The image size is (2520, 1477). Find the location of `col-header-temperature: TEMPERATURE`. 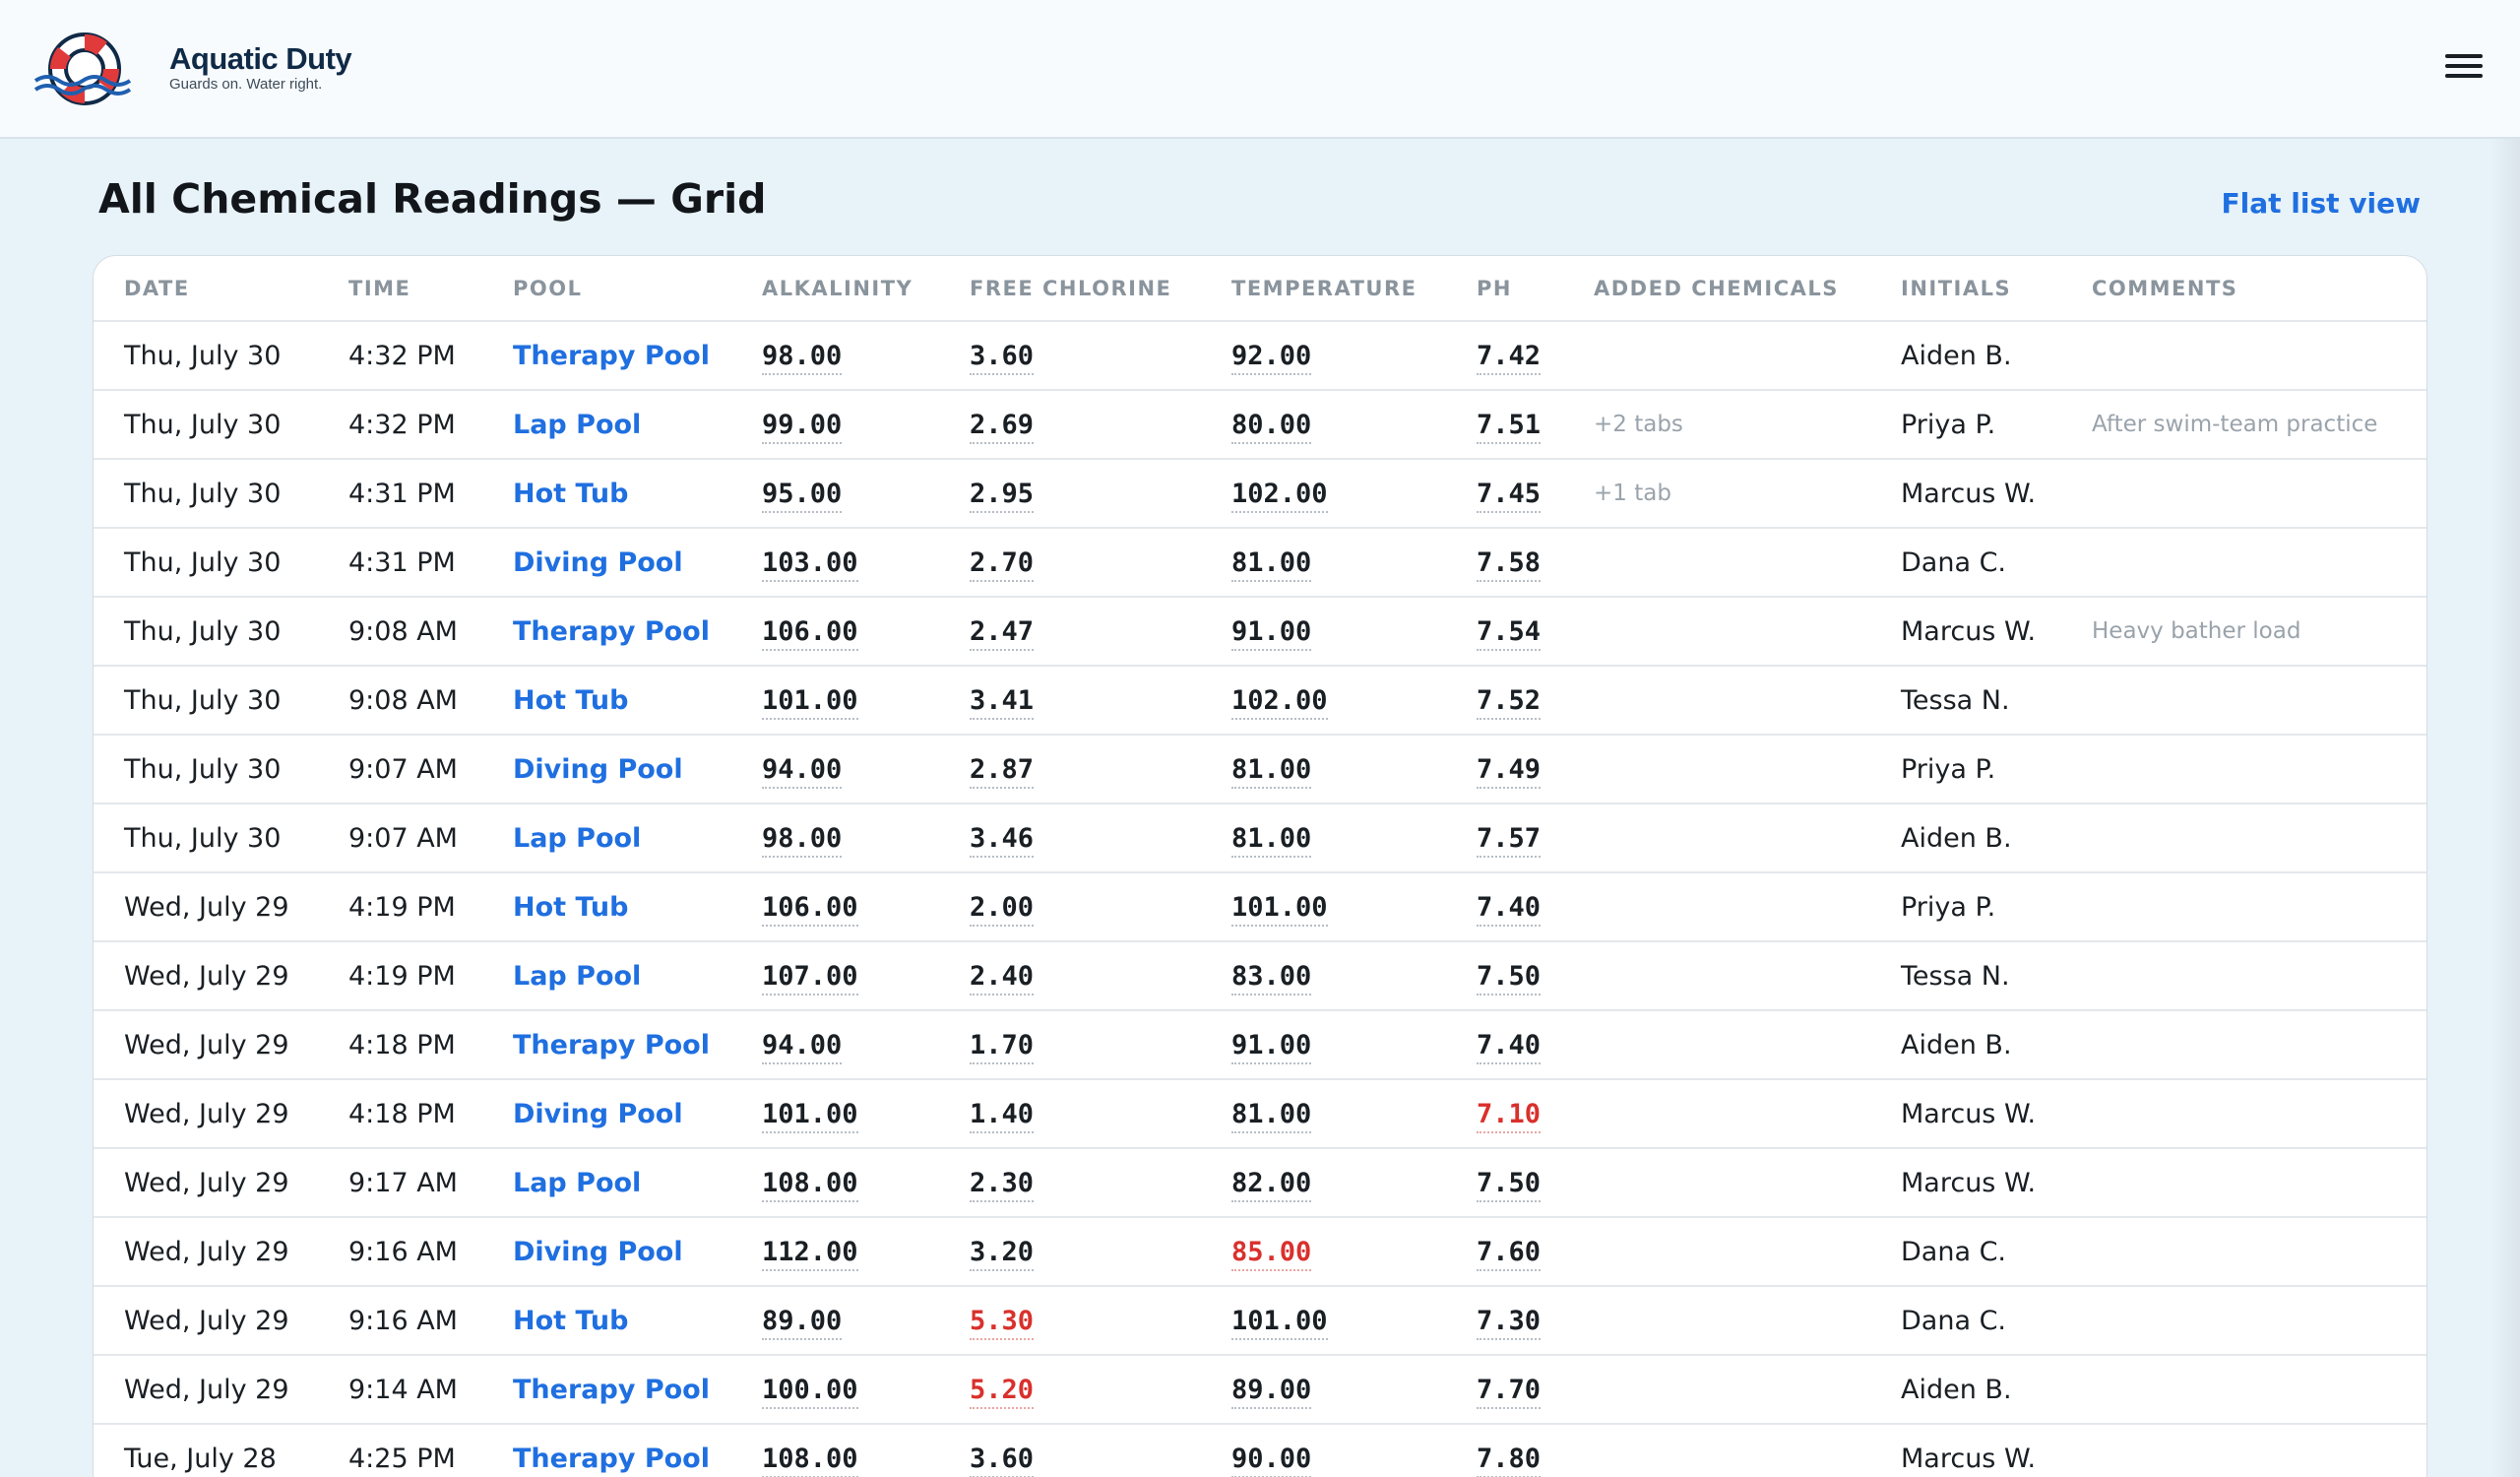

col-header-temperature: TEMPERATURE is located at coordinates (1323, 289).